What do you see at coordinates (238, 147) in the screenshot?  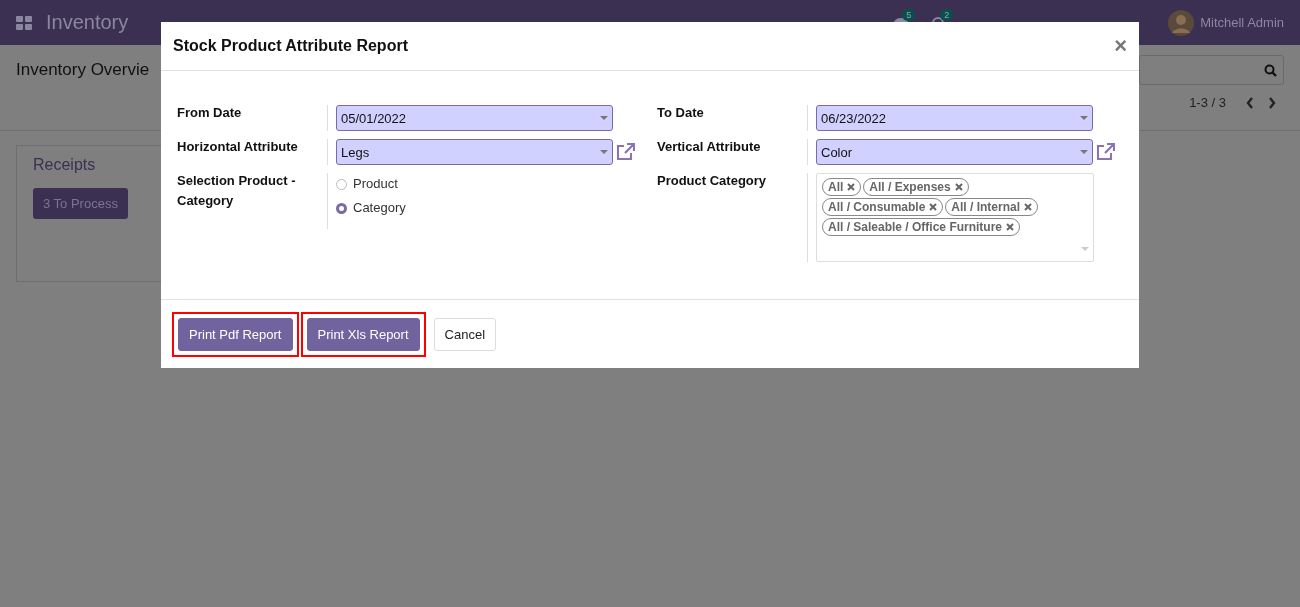 I see `field-label: Horizontal Attribute` at bounding box center [238, 147].